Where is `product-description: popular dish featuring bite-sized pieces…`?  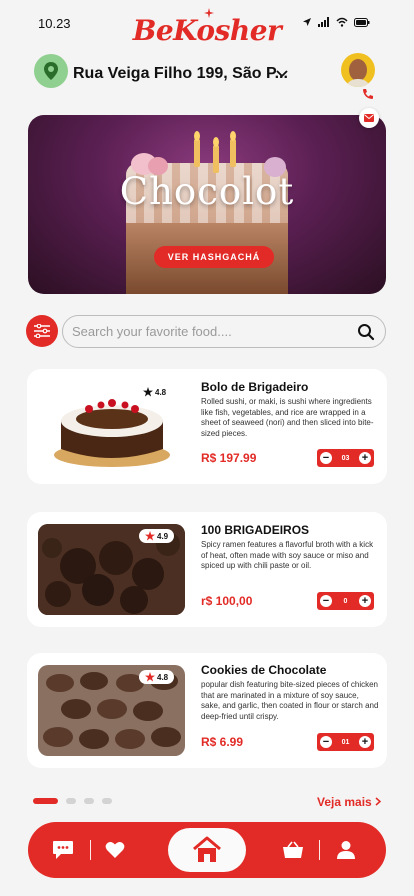
product-description: popular dish featuring bite-sized pieces… is located at coordinates (290, 700).